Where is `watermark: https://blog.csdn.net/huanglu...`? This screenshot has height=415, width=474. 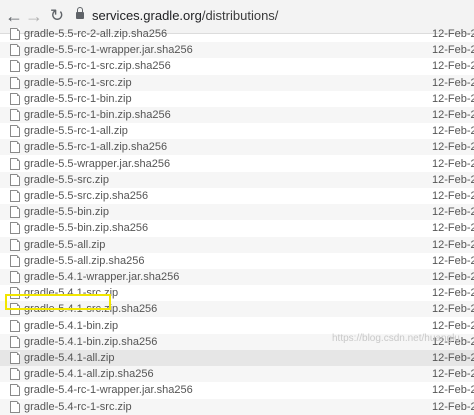 watermark: https://blog.csdn.net/huanglu... is located at coordinates (400, 338).